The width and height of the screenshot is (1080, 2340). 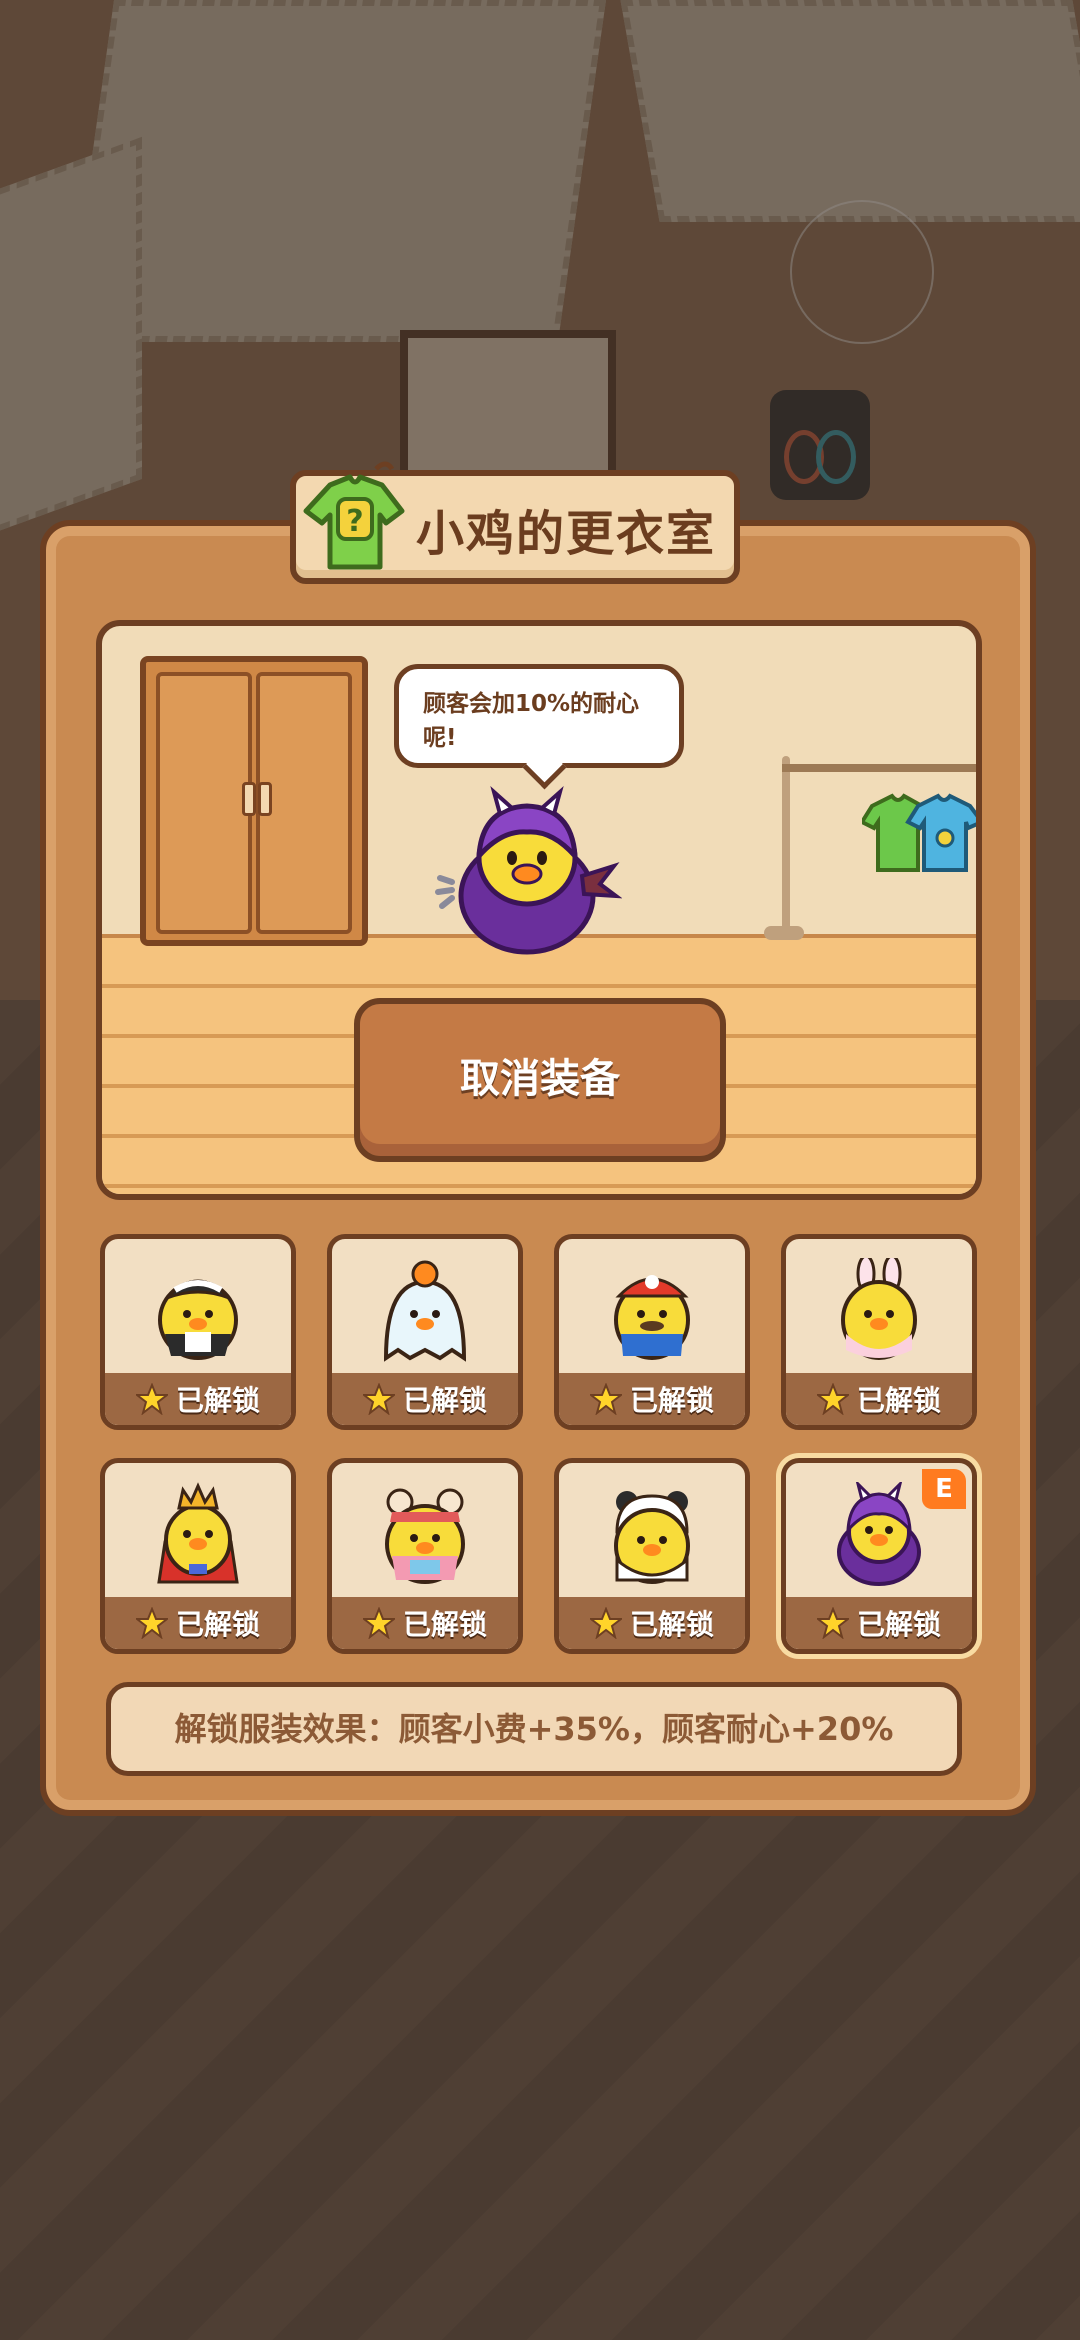 What do you see at coordinates (425, 1536) in the screenshot?
I see `bear-chick-icon` at bounding box center [425, 1536].